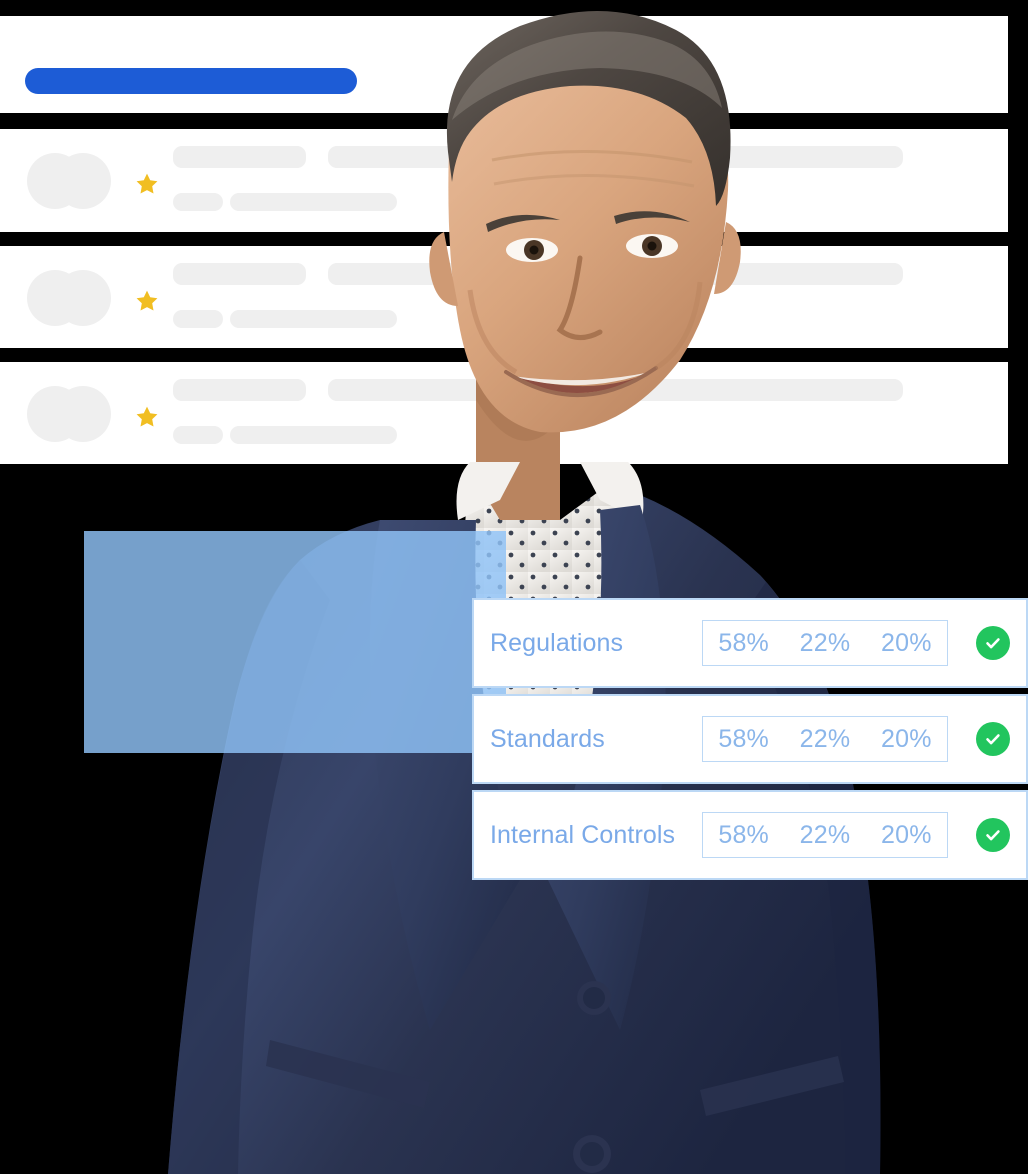  I want to click on metric-label: Regulations, so click(557, 642).